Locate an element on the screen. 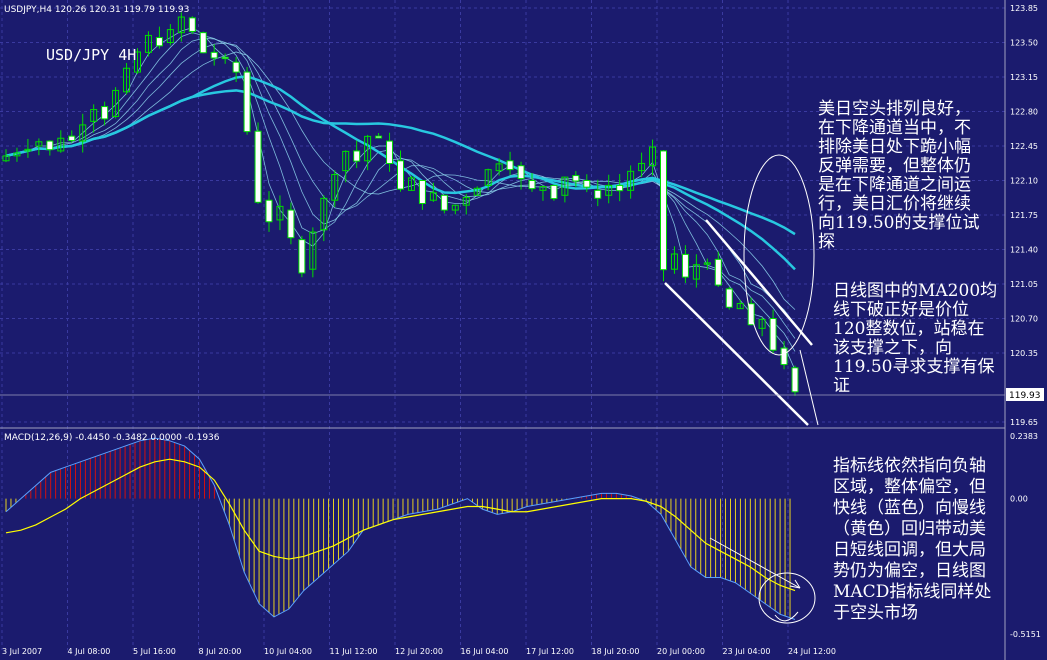 This screenshot has height=660, width=1047. macd-tick-label: -0.5151 is located at coordinates (1025, 634).